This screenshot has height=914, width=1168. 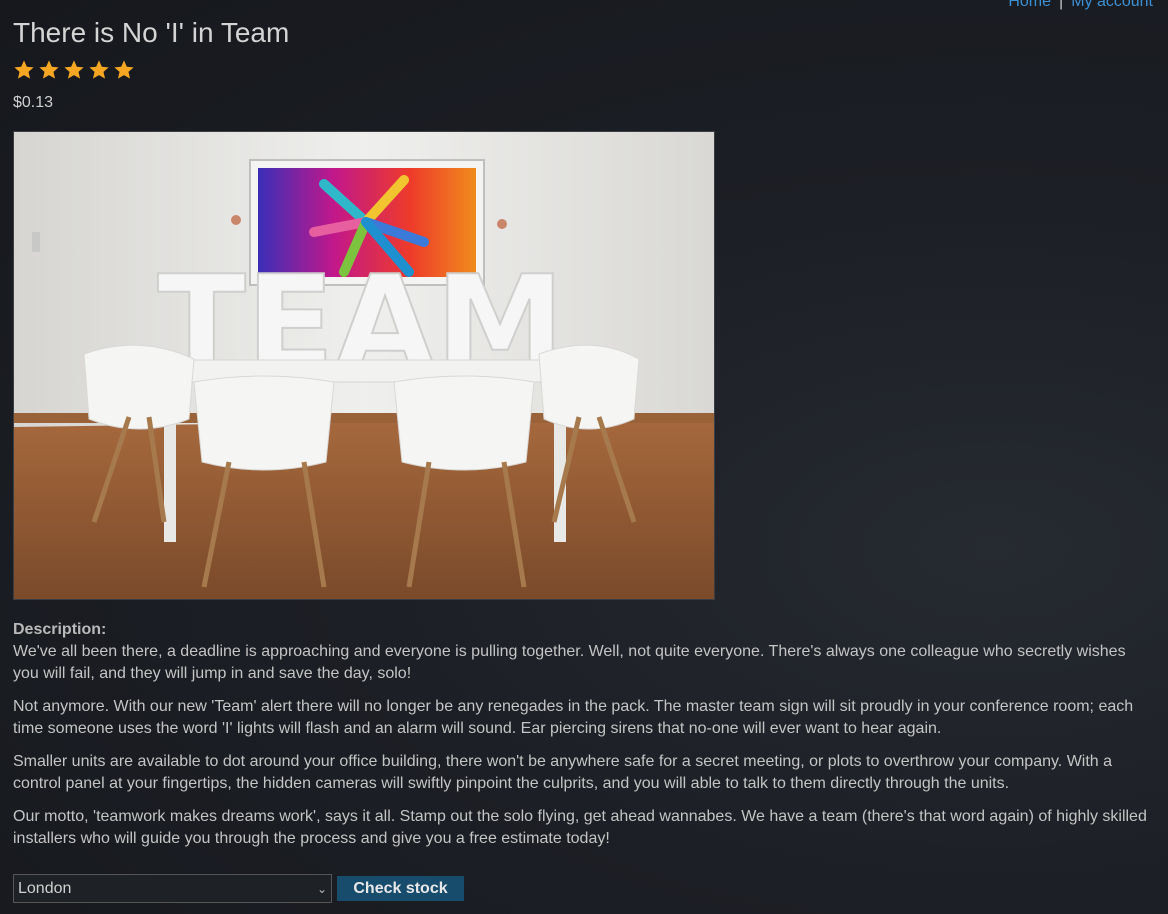 I want to click on store-select: London ⌄, so click(x=172, y=888).